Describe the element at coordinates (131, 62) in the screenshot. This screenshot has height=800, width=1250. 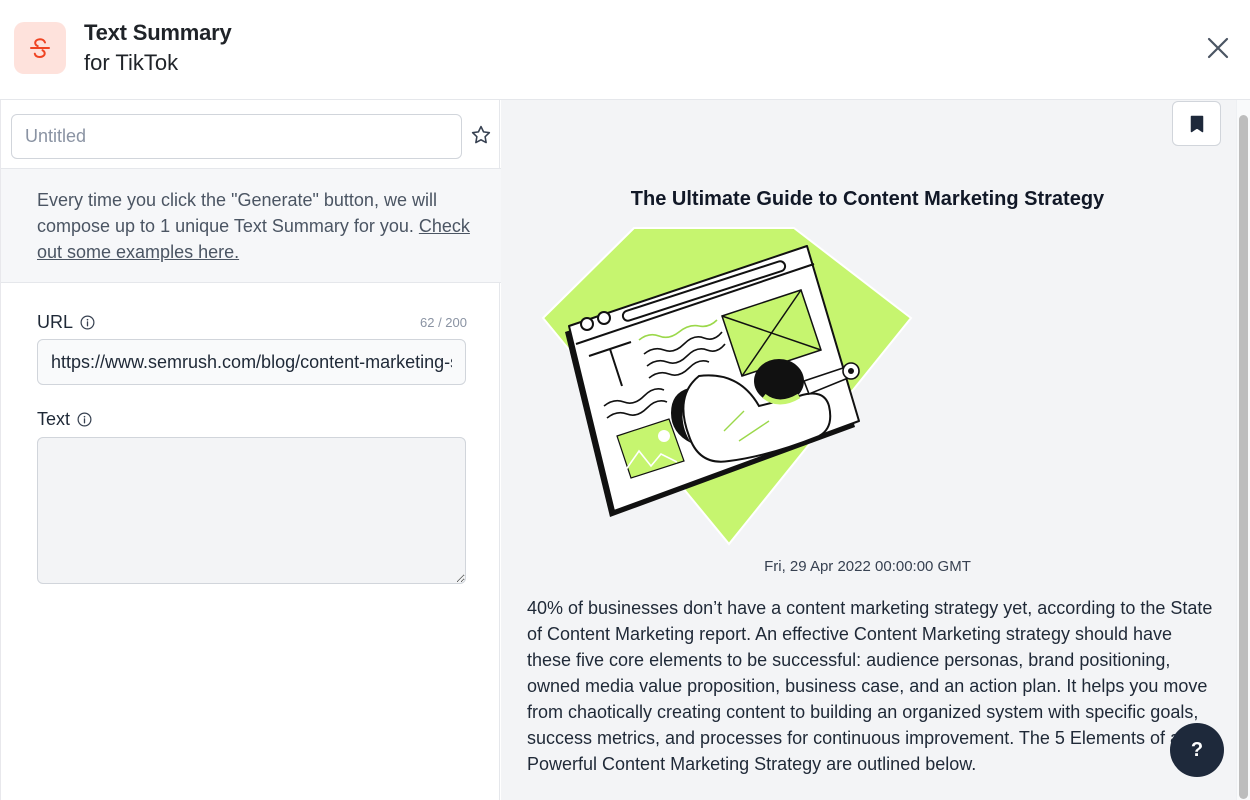
I see `tool-subtitle: for TikTok` at that location.